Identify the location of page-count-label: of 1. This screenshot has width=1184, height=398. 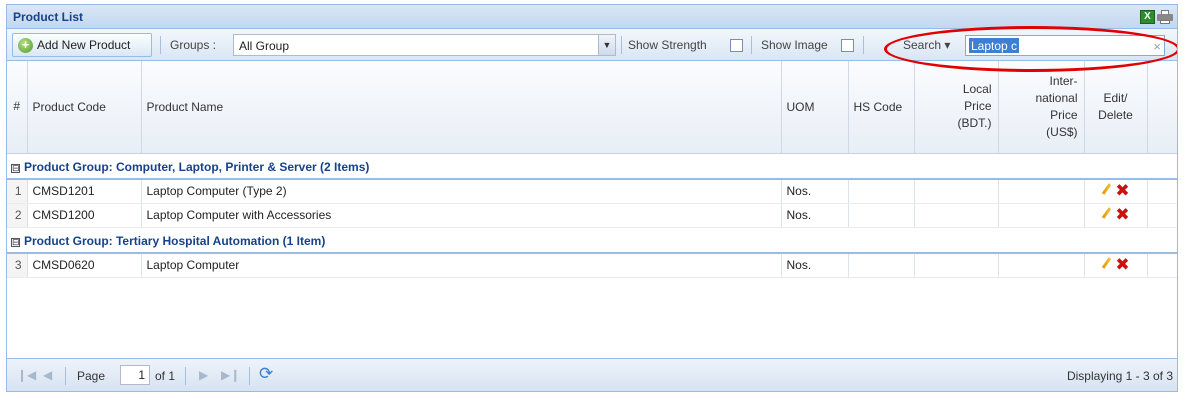
(165, 376).